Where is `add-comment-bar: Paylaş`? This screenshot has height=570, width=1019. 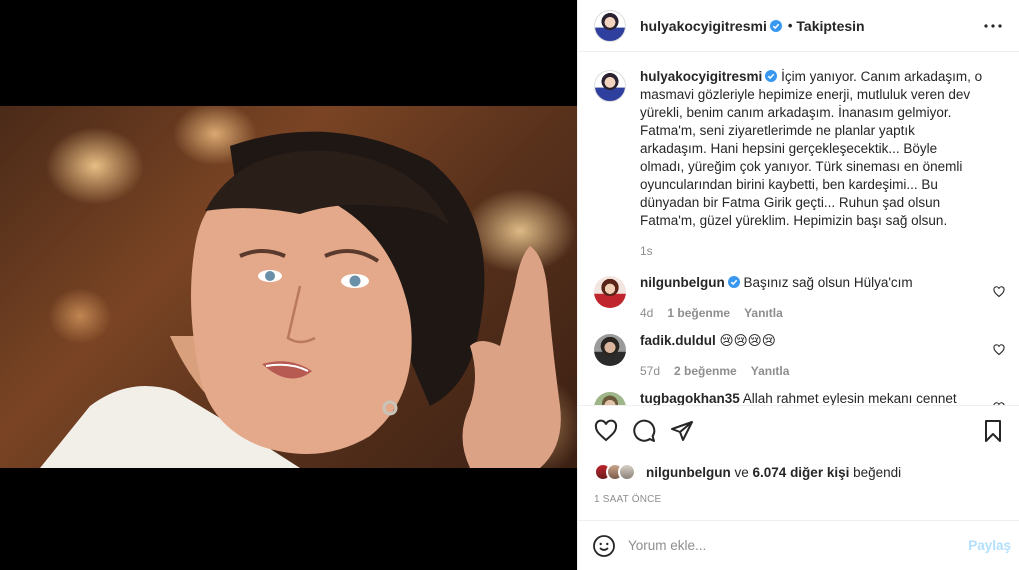 add-comment-bar: Paylaş is located at coordinates (798, 545).